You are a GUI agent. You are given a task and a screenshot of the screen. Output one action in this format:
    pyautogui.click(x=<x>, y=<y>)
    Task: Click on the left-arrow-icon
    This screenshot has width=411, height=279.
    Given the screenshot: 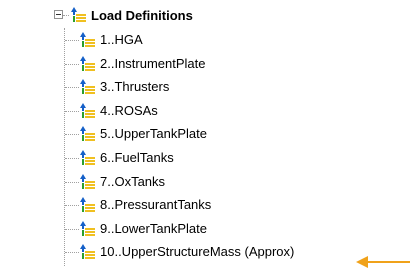 What is the action you would take?
    pyautogui.click(x=383, y=262)
    